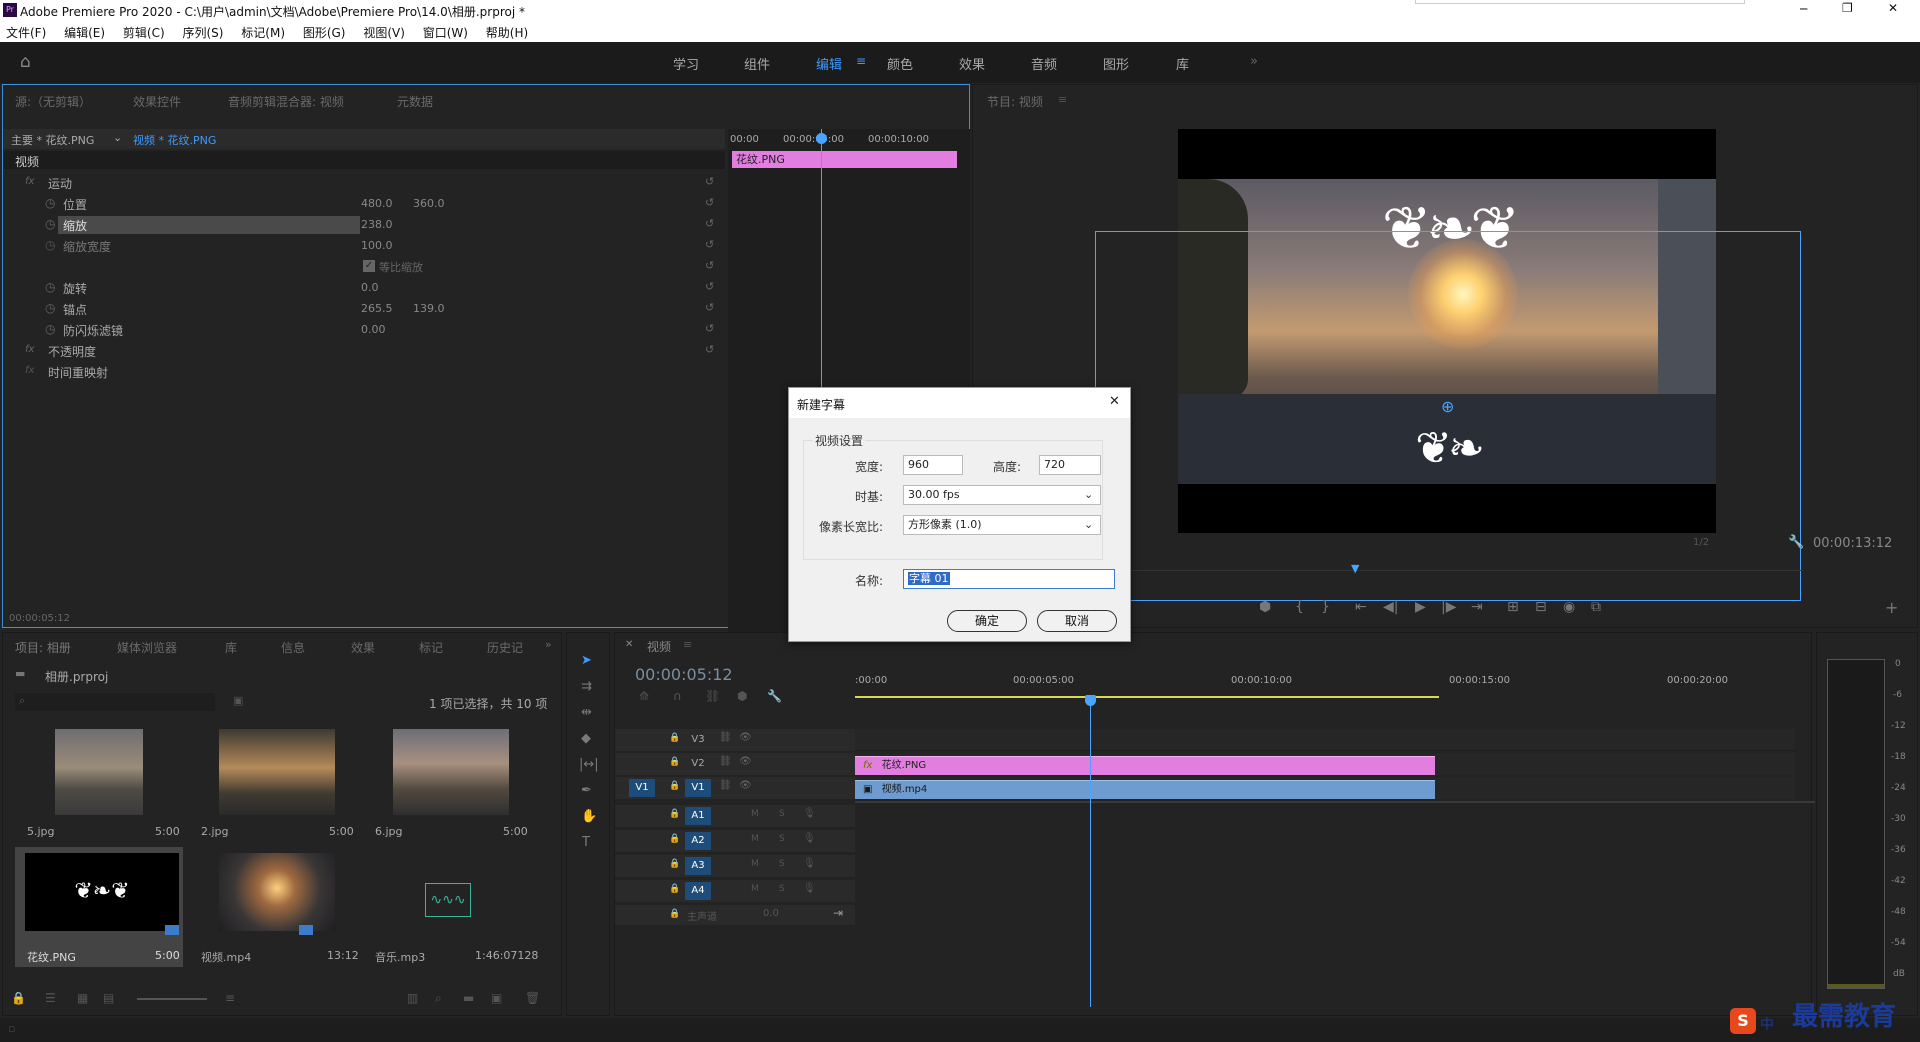 The width and height of the screenshot is (1920, 1042). I want to click on param-value-1: 0.00, so click(373, 329).